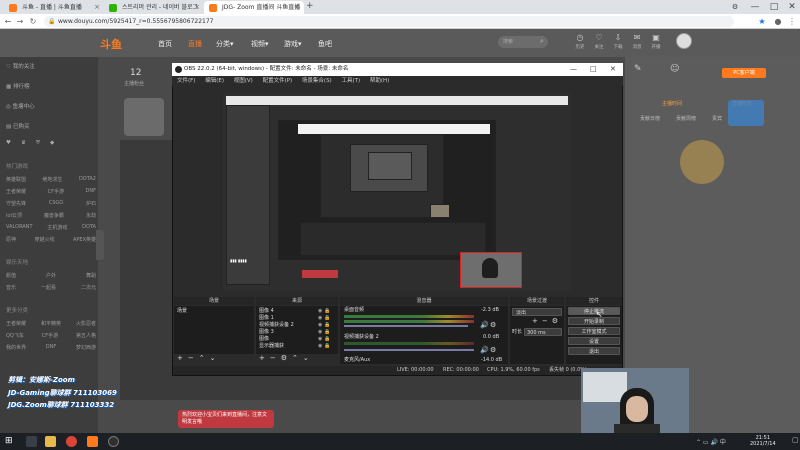  Describe the element at coordinates (379, 81) in the screenshot. I see `obs-menu-help: 帮助(H)` at that location.